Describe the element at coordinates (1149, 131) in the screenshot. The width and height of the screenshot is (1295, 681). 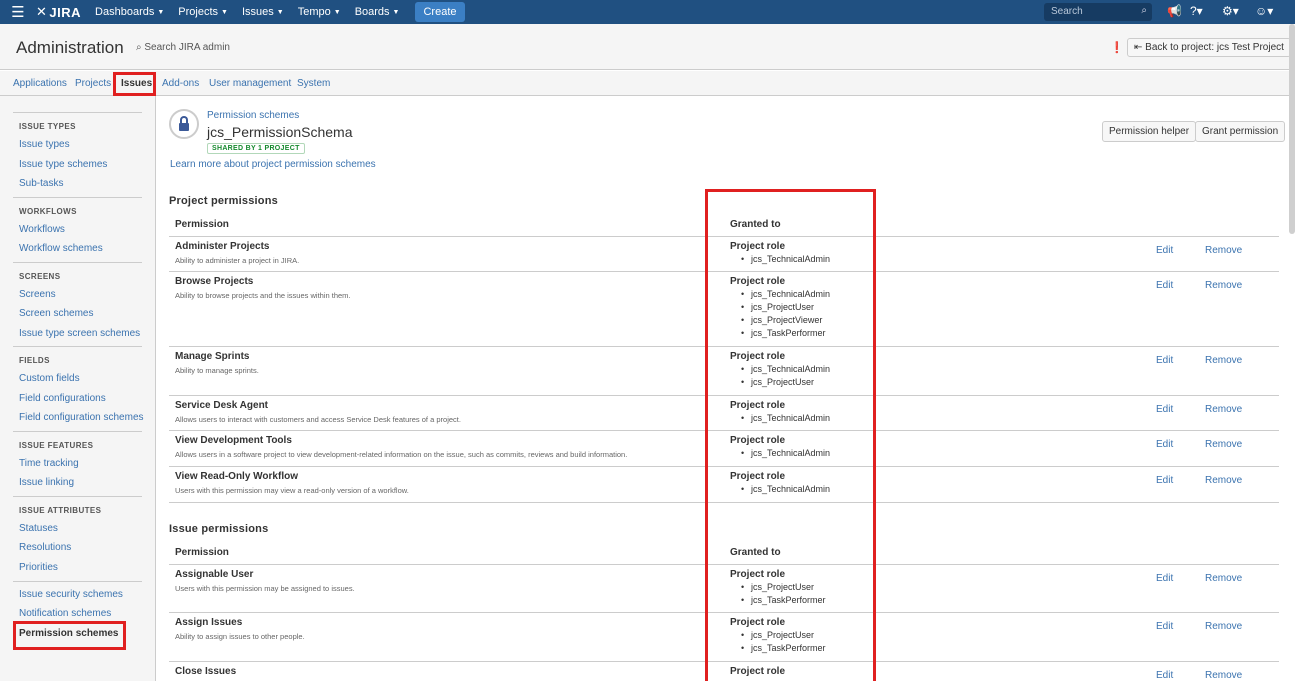
I see `permission-helper-button: Permission helper` at that location.